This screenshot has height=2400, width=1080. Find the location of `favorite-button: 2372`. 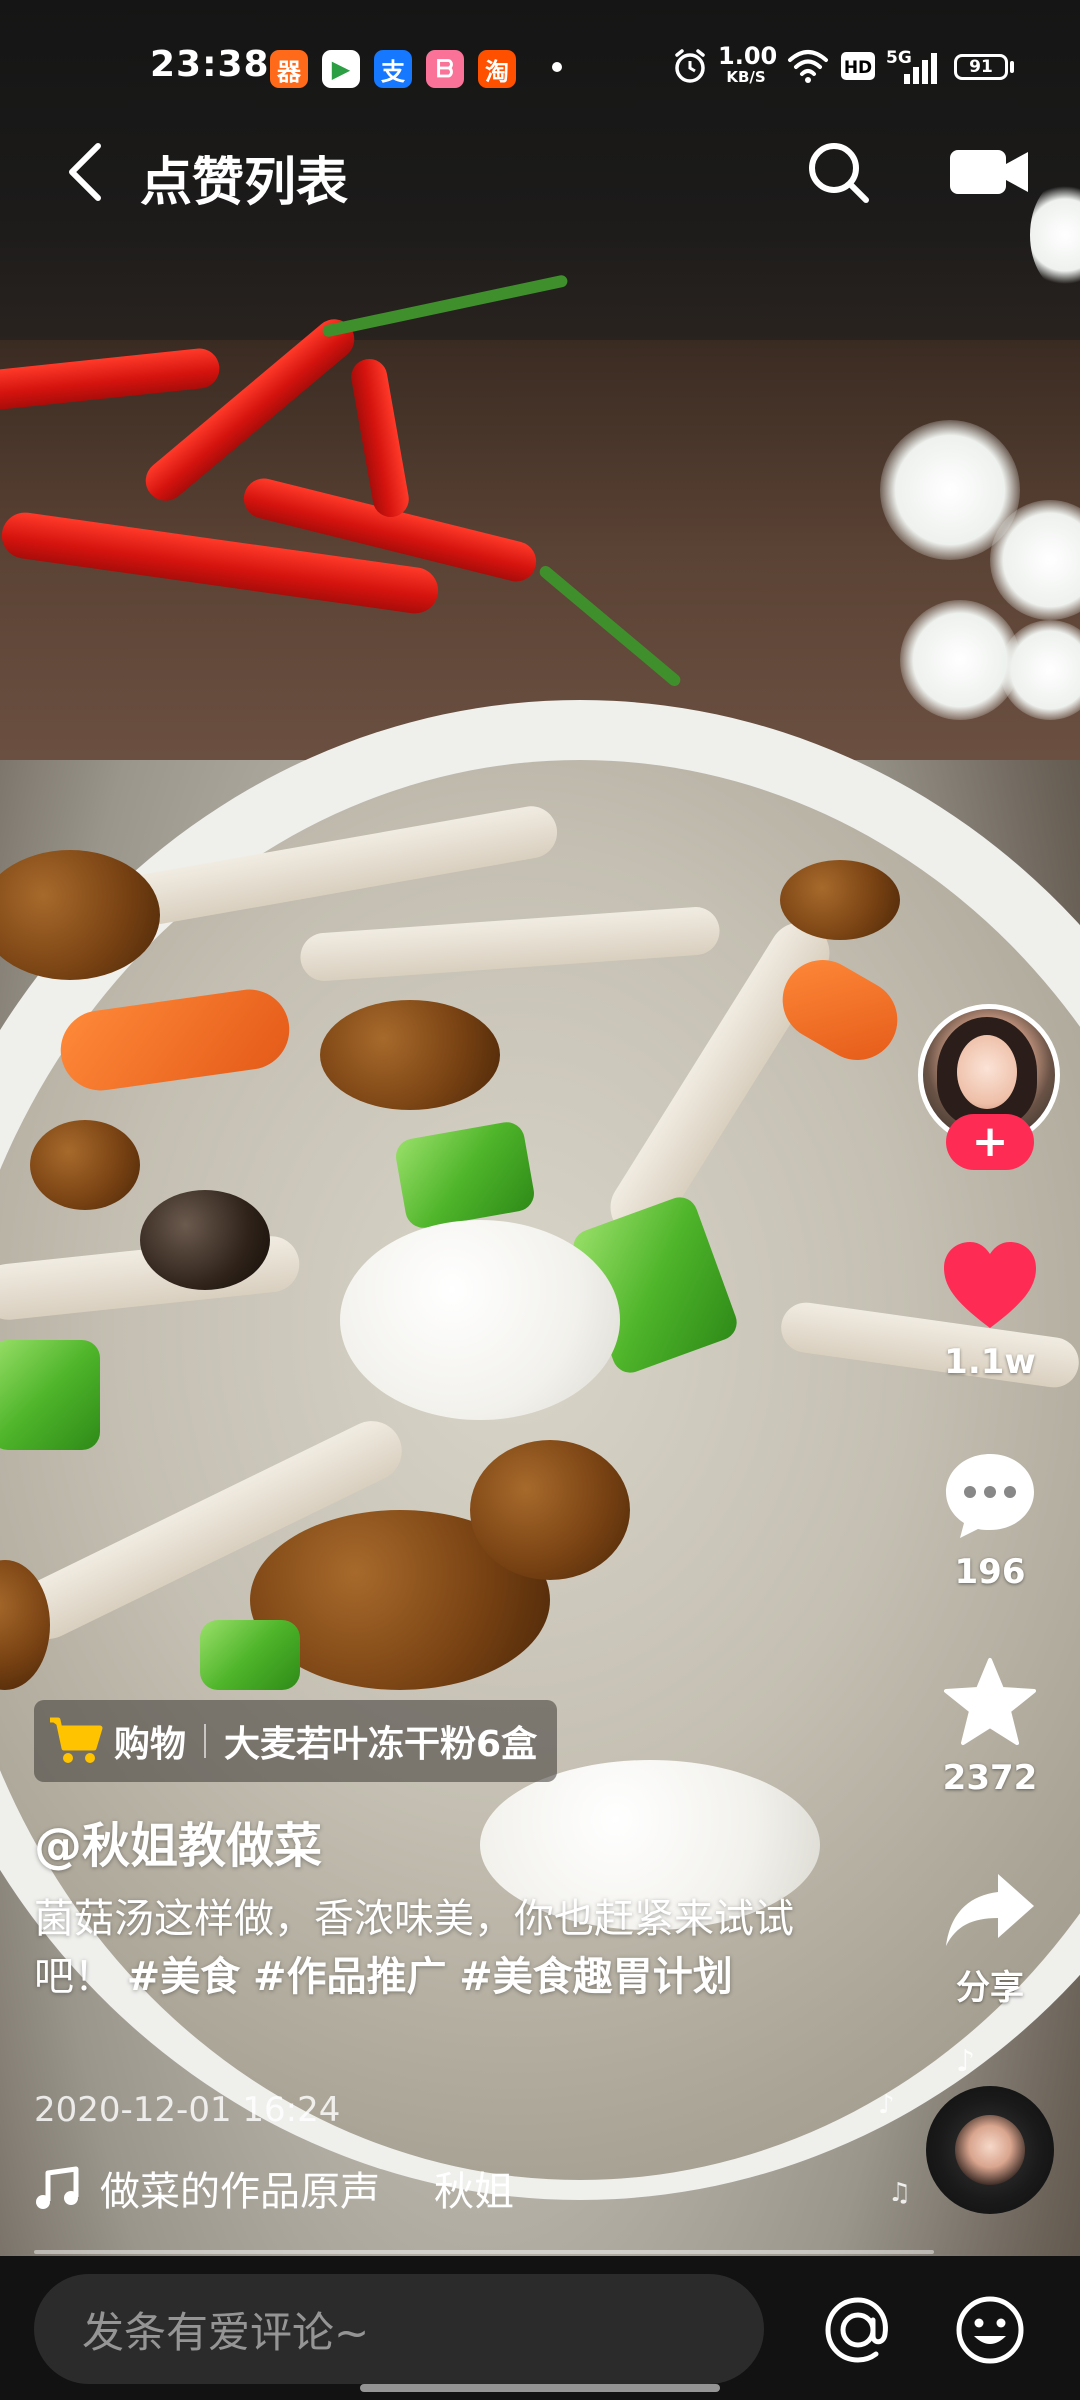

favorite-button: 2372 is located at coordinates (990, 1727).